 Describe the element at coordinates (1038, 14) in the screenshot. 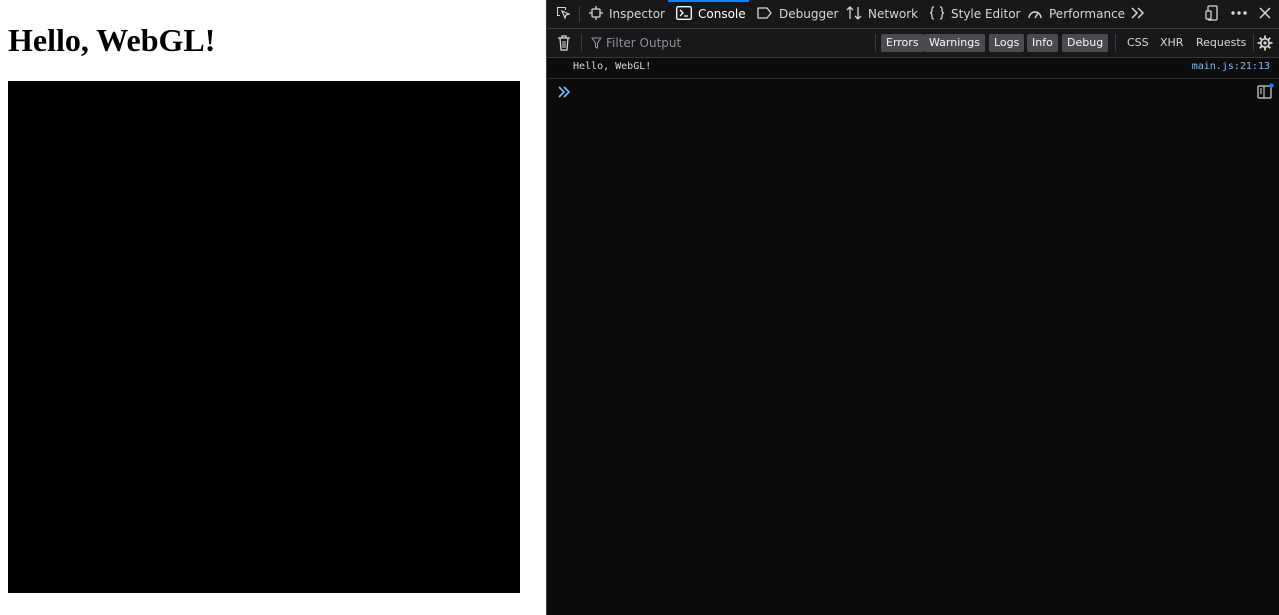

I see `performance-icon` at that location.